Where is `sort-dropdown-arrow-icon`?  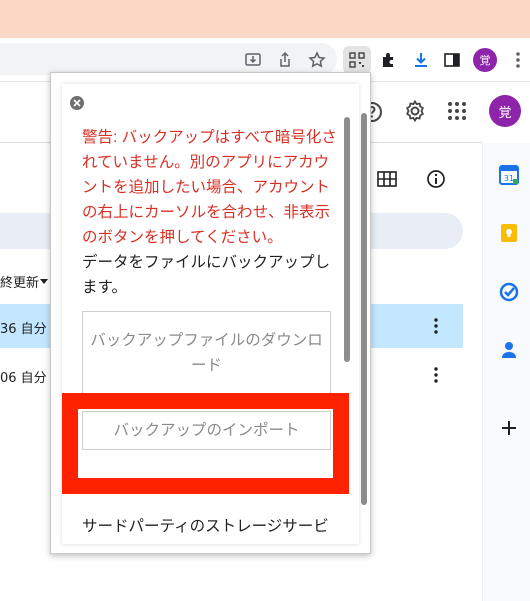 sort-dropdown-arrow-icon is located at coordinates (44, 281).